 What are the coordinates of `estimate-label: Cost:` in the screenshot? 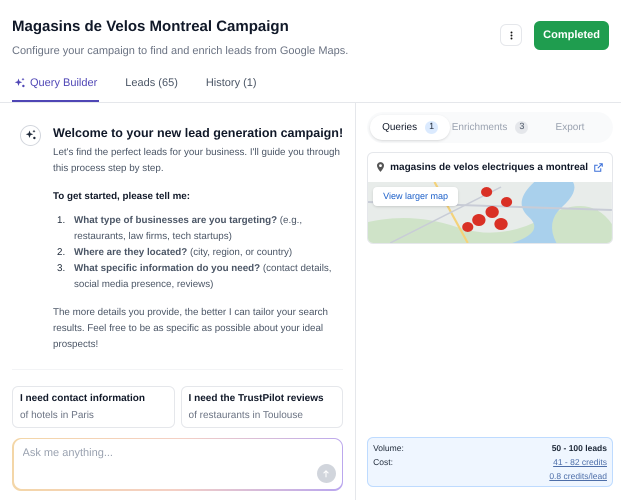 It's located at (383, 462).